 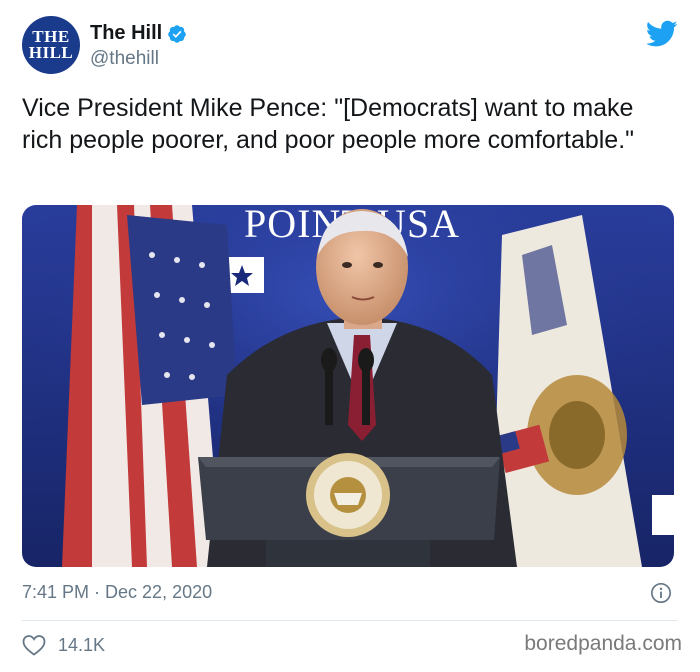 I want to click on avatar-text-line-2: HILL, so click(x=51, y=52).